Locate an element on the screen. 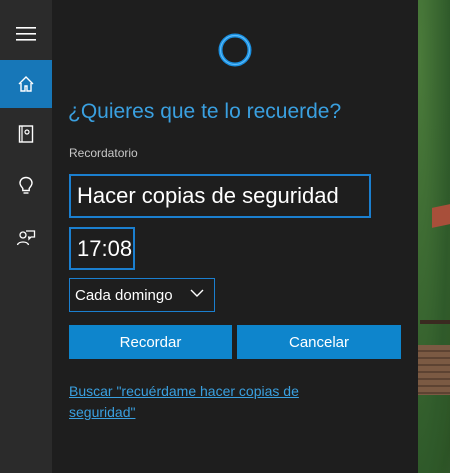  notebook-icon is located at coordinates (26, 134).